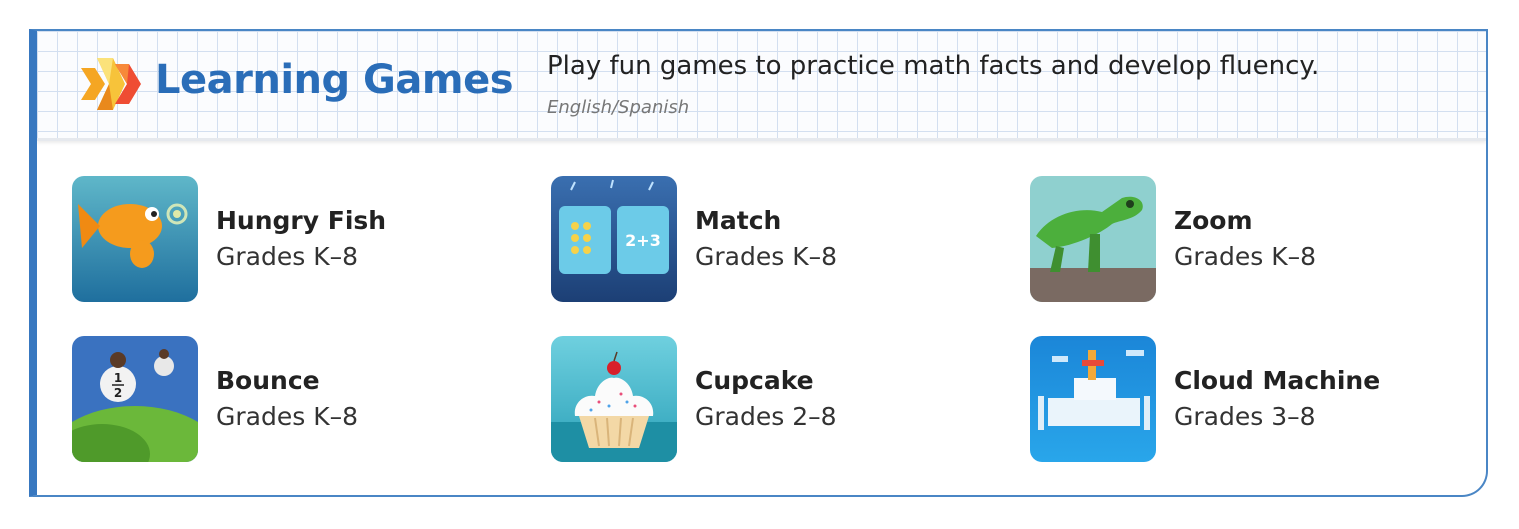 This screenshot has width=1519, height=529. What do you see at coordinates (614, 399) in the screenshot?
I see `cupcake-icon` at bounding box center [614, 399].